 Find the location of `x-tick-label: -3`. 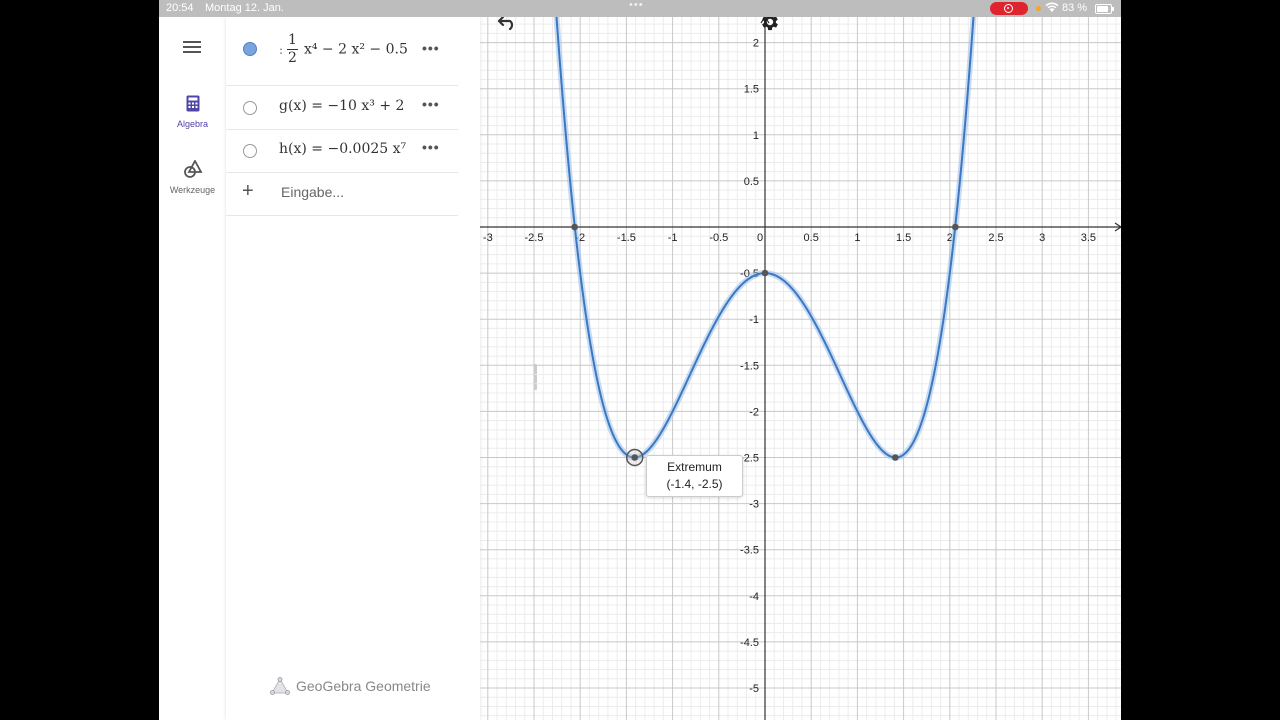

x-tick-label: -3 is located at coordinates (488, 238).